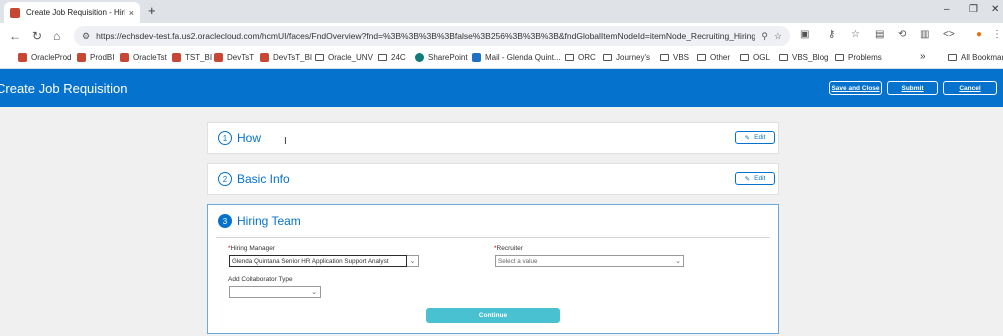  I want to click on edit-basic-info-button: ✎ Edit, so click(755, 178).